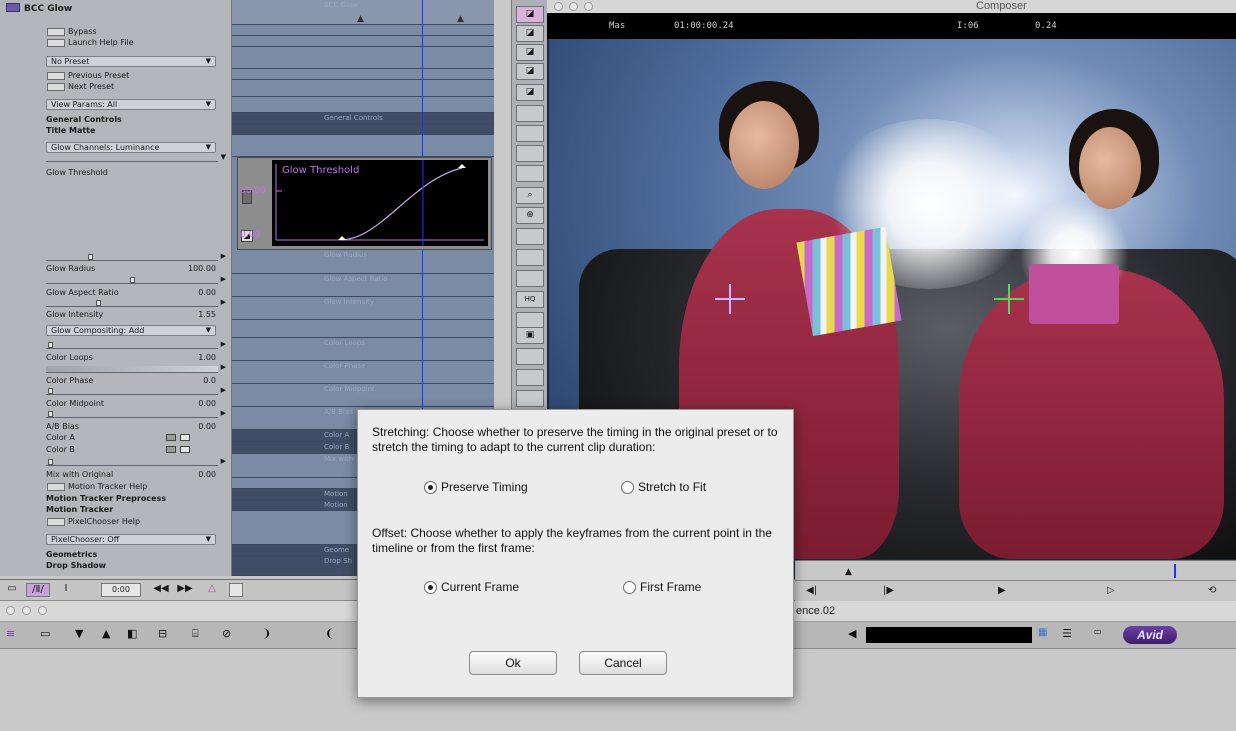 The width and height of the screenshot is (1236, 731). What do you see at coordinates (136, 157) in the screenshot?
I see `glow-threshold-slider: ▼` at bounding box center [136, 157].